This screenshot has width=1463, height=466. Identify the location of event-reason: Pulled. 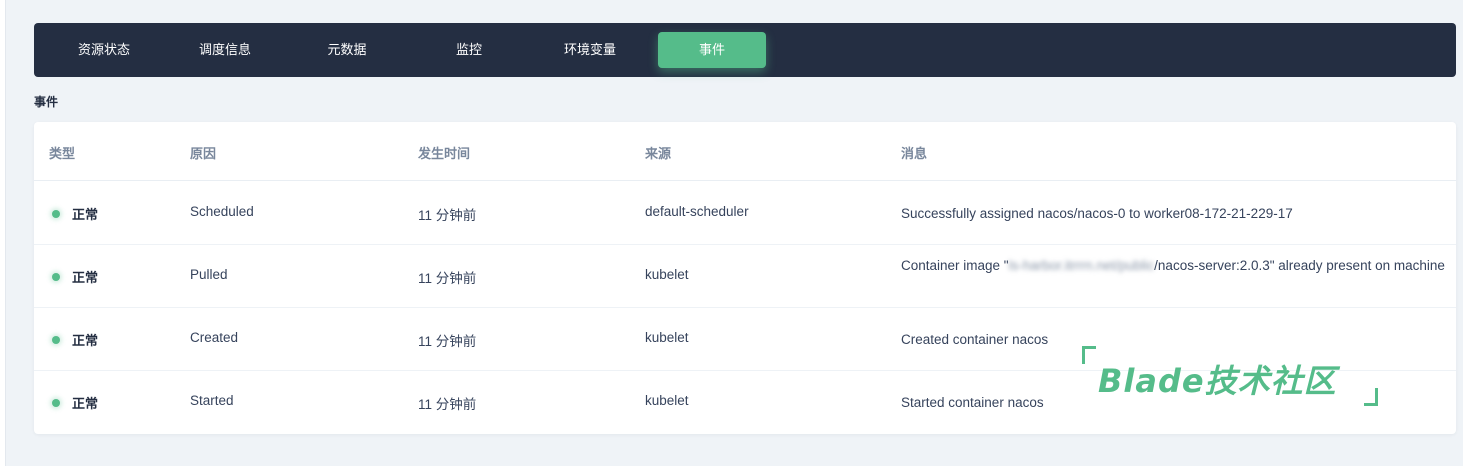
(209, 274).